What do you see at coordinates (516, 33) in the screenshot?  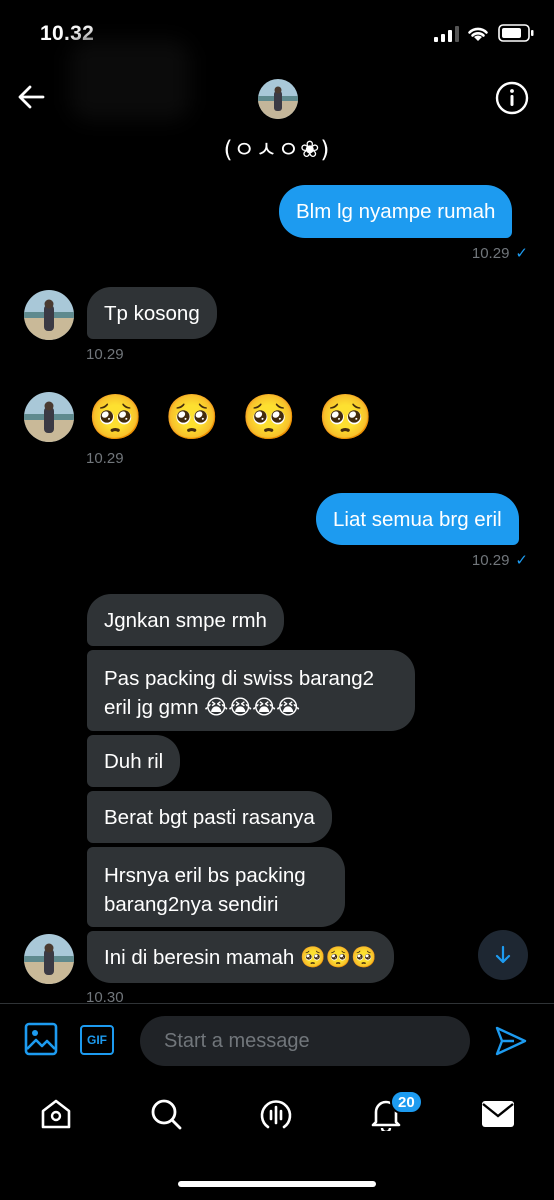 I see `battery-icon` at bounding box center [516, 33].